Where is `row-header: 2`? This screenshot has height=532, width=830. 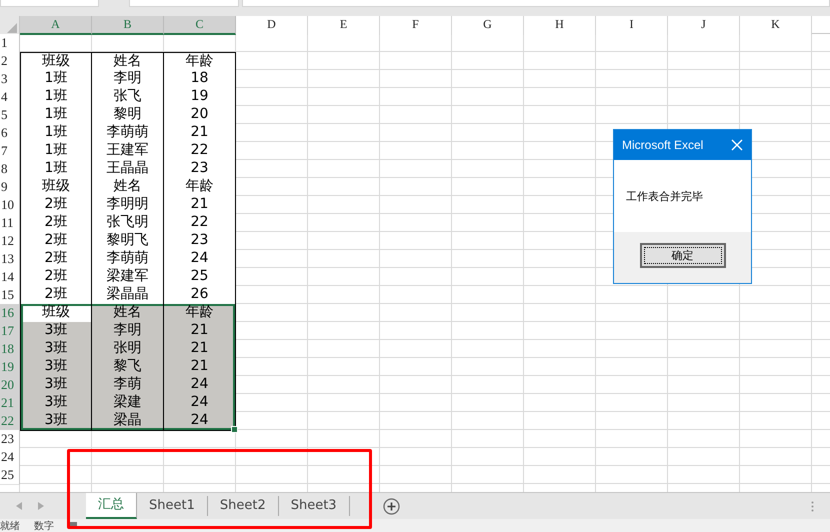 row-header: 2 is located at coordinates (10, 61).